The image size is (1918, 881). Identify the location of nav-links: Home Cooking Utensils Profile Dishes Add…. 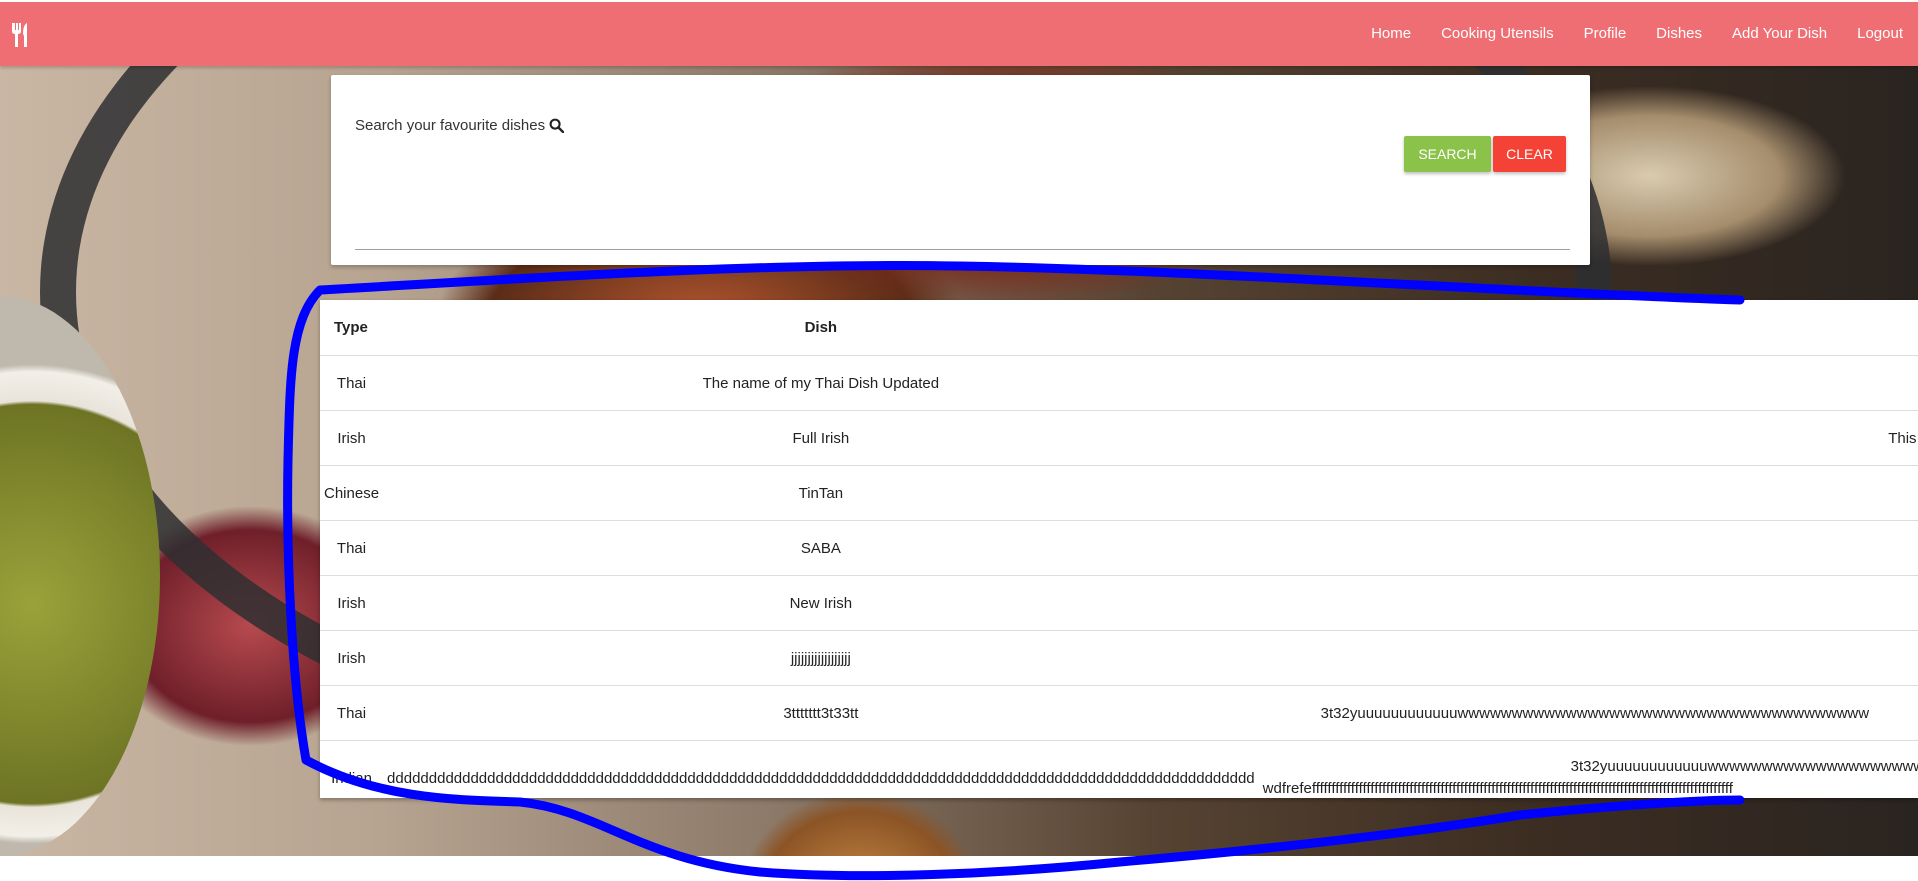
(1637, 34).